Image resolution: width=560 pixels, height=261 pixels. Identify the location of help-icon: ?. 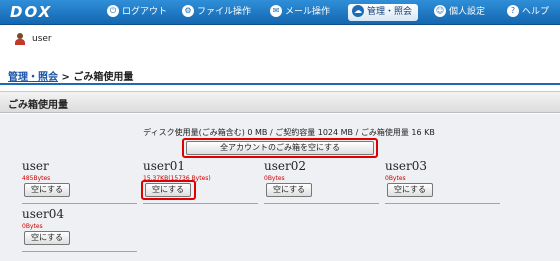
(513, 10).